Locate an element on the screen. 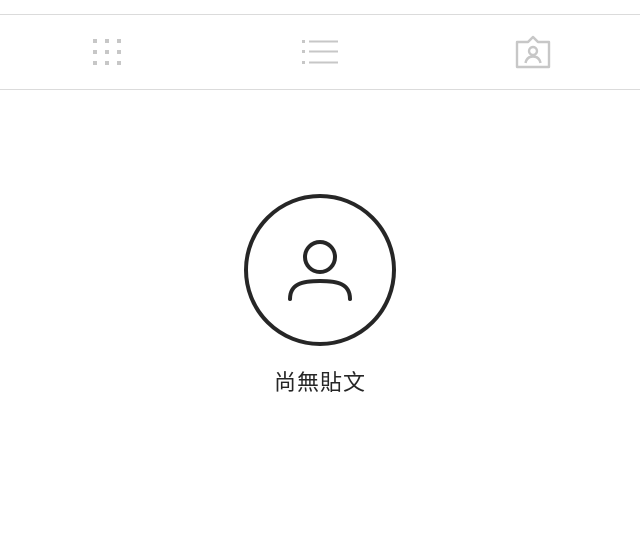  tab-grid is located at coordinates (106, 52).